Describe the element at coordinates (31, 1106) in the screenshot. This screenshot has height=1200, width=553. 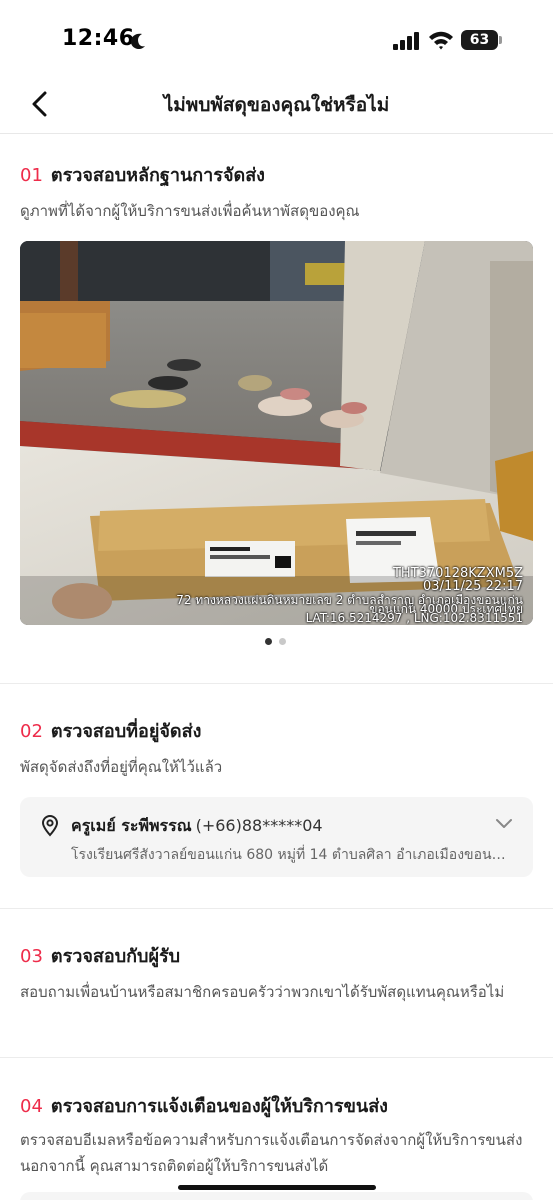
I see `section-4-number: 04` at that location.